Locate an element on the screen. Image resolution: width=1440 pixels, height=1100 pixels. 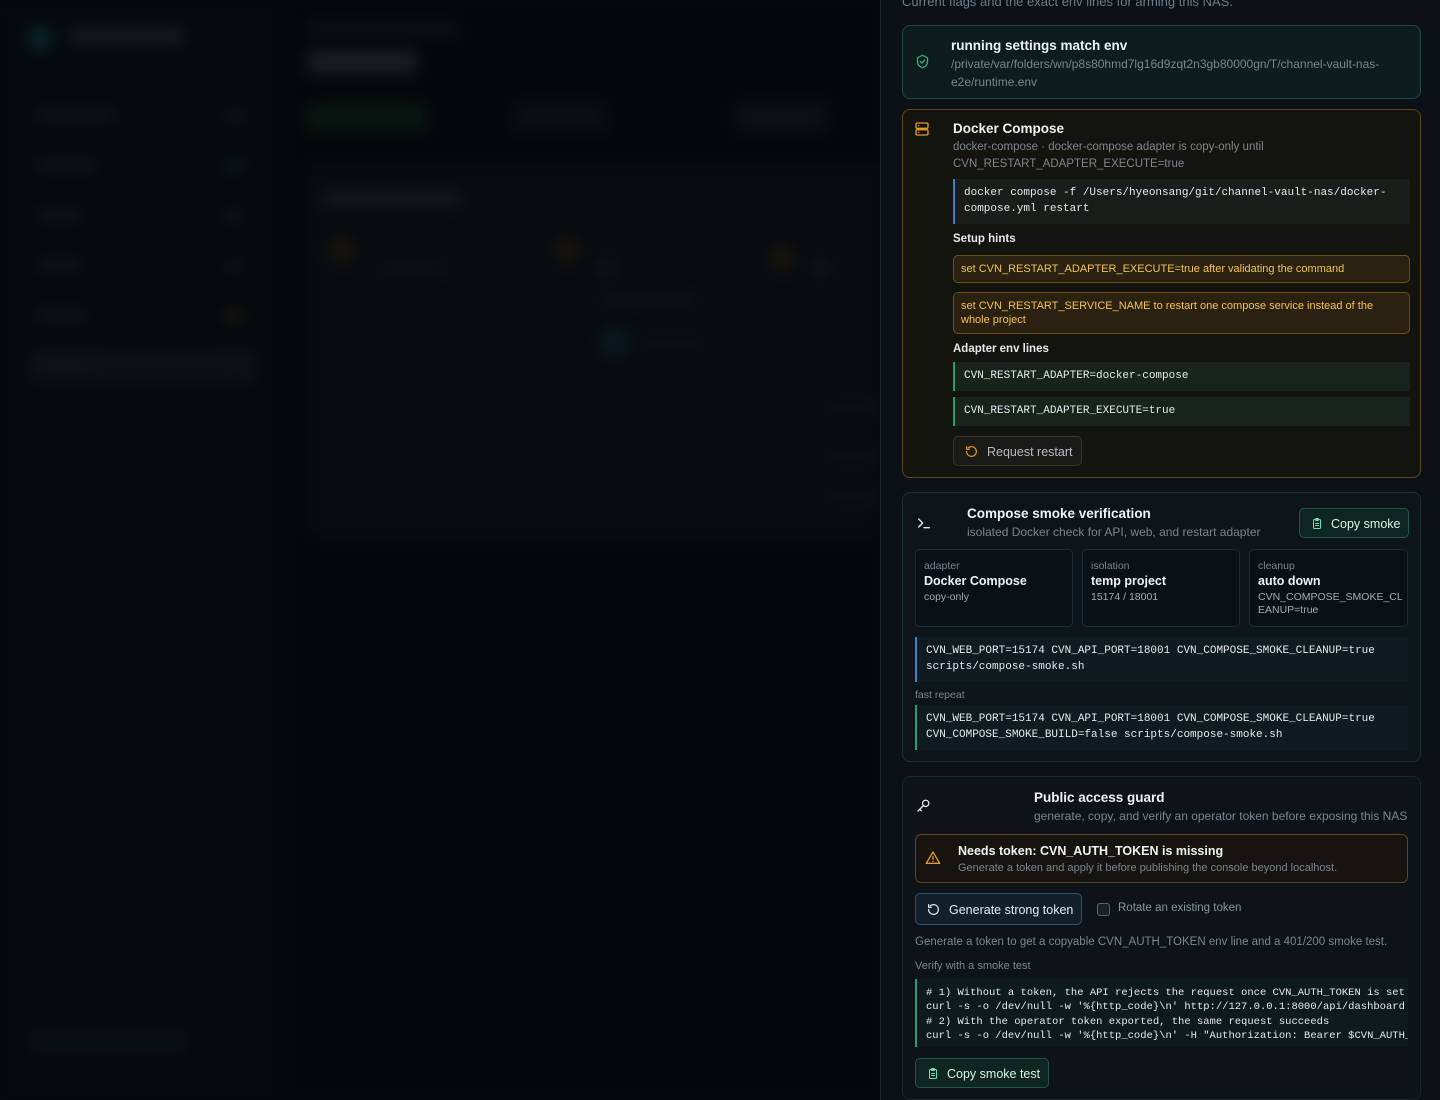
rotate-token-label: Rotate an existing token is located at coordinates (1179, 908).